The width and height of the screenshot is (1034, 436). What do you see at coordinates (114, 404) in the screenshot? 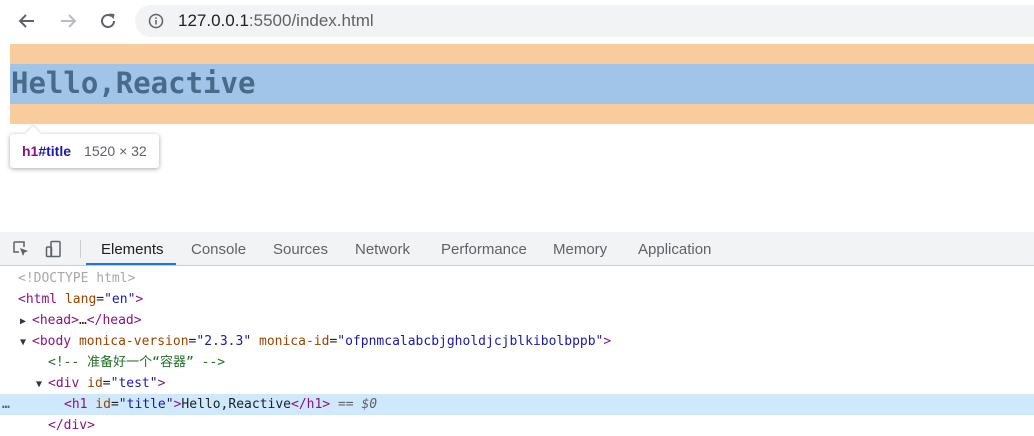
I see `h1-equals: =` at bounding box center [114, 404].